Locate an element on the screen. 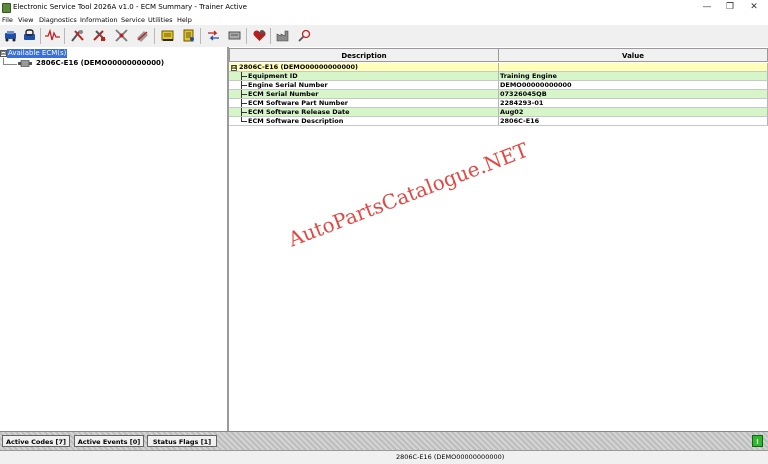  value-cell: Training Engine is located at coordinates (633, 76).